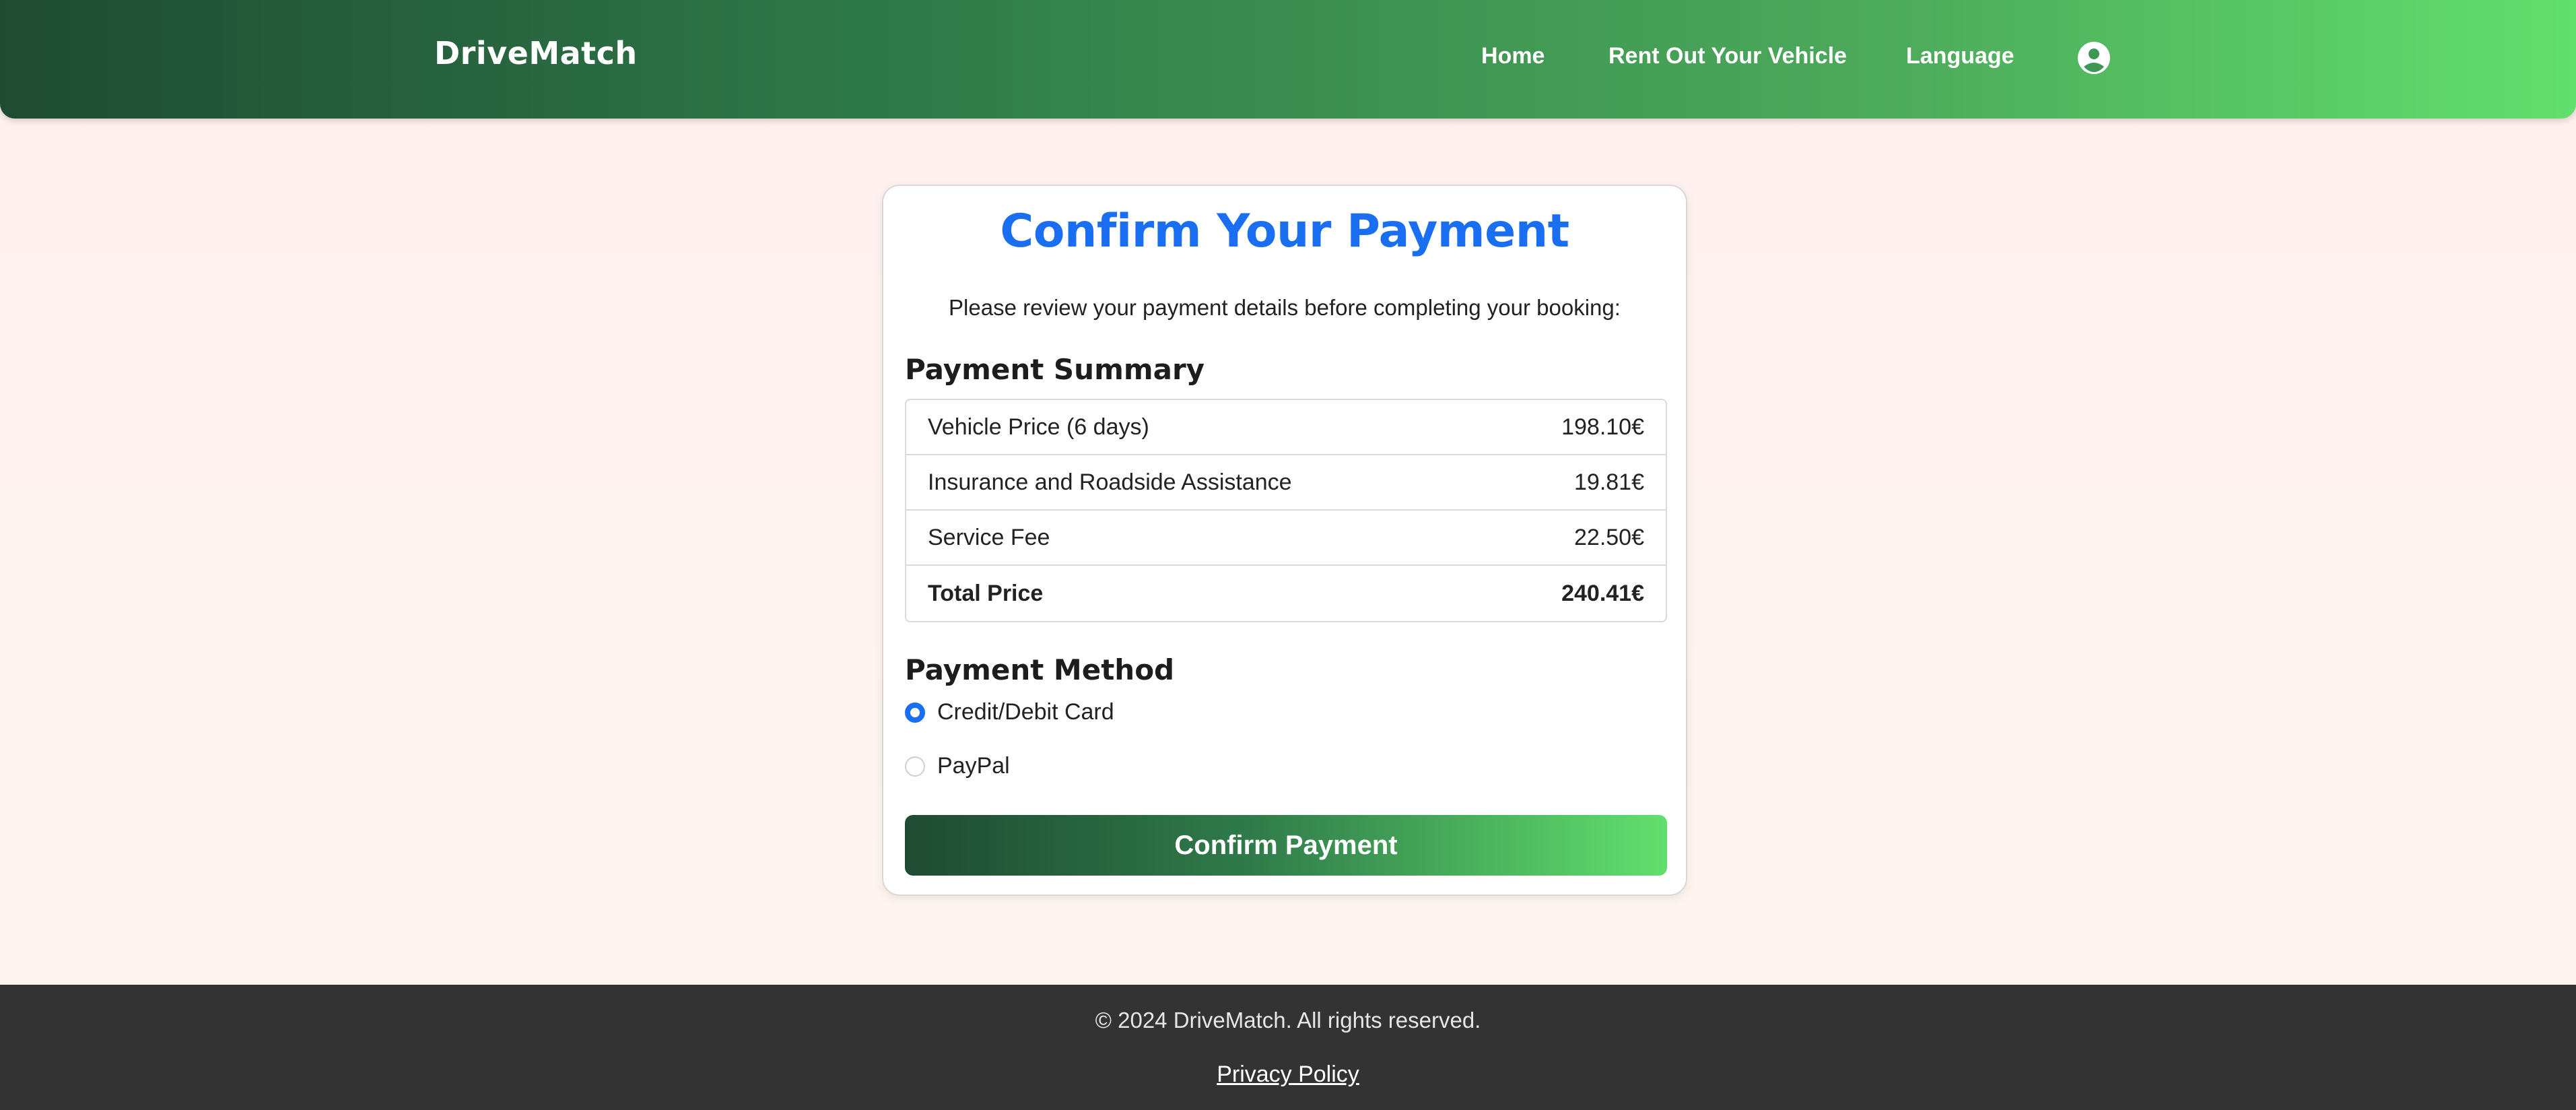  Describe the element at coordinates (1040, 669) in the screenshot. I see `payment-method-heading: Payment Method` at that location.